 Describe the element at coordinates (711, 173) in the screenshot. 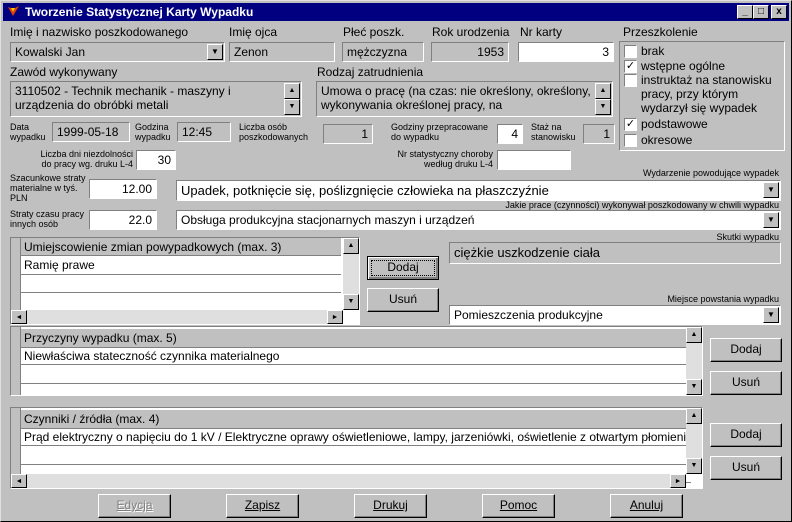

I see `event-label: Wydarzenie powodujące wypadek` at that location.